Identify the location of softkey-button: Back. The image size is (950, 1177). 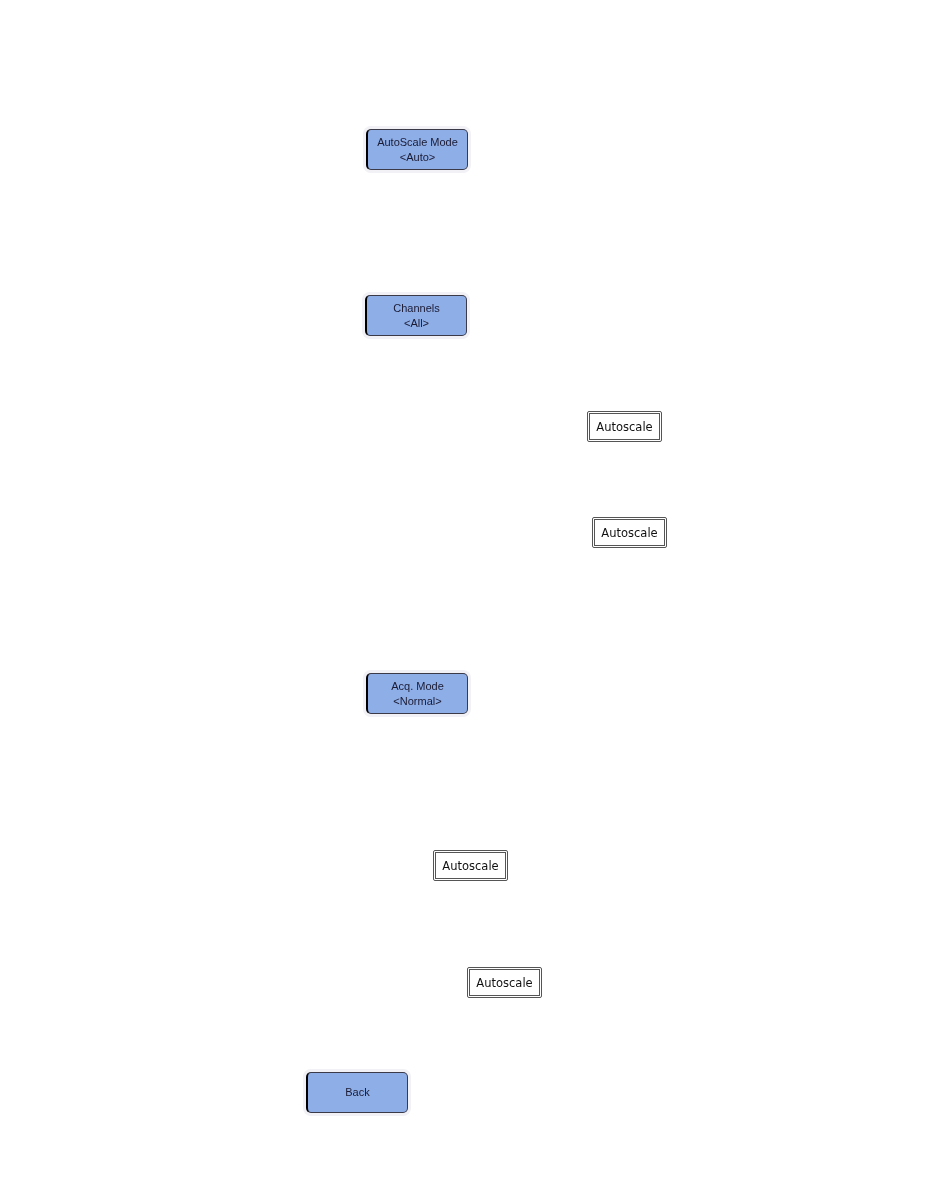
(357, 1092).